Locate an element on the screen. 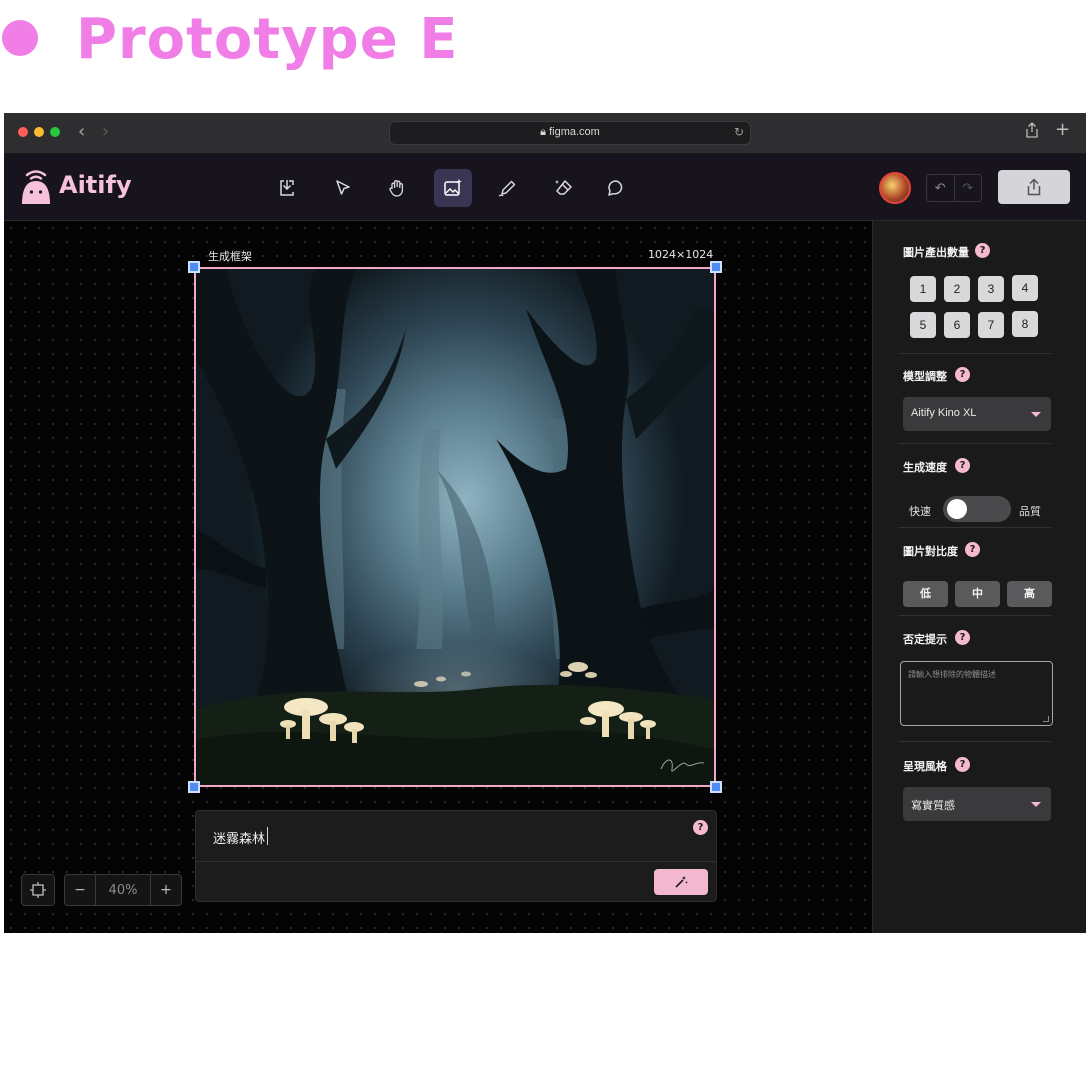  comment-icon is located at coordinates (616, 188).